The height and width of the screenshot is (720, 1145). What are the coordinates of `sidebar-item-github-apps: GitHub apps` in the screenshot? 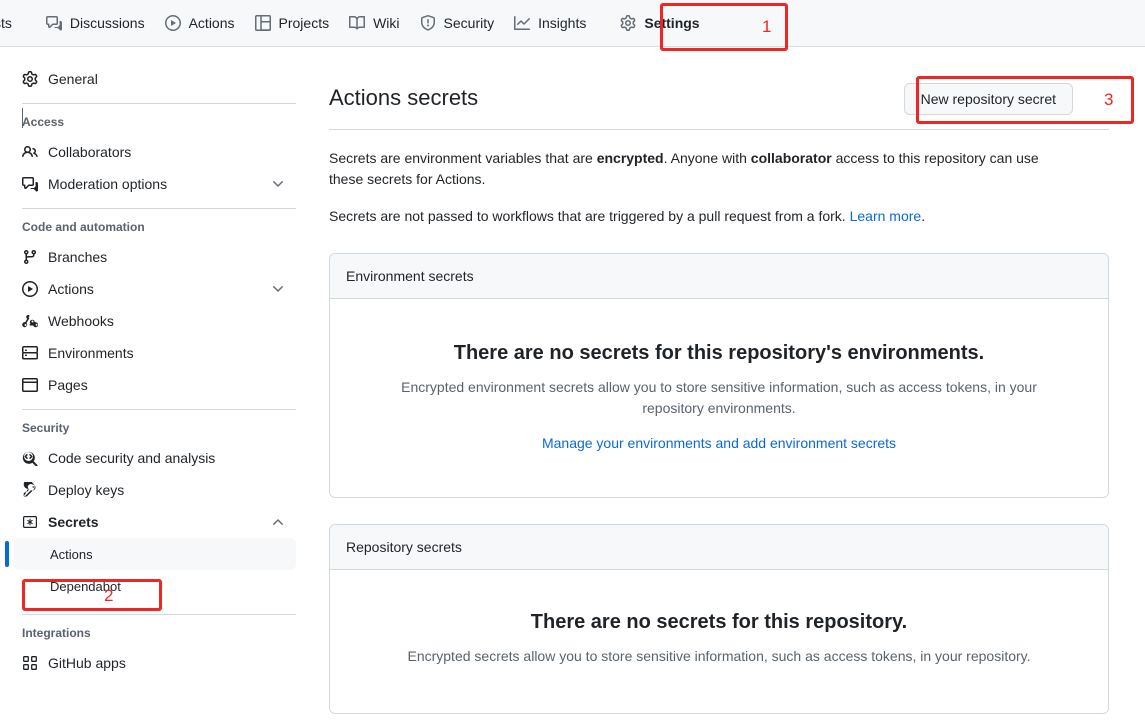 It's located at (155, 663).